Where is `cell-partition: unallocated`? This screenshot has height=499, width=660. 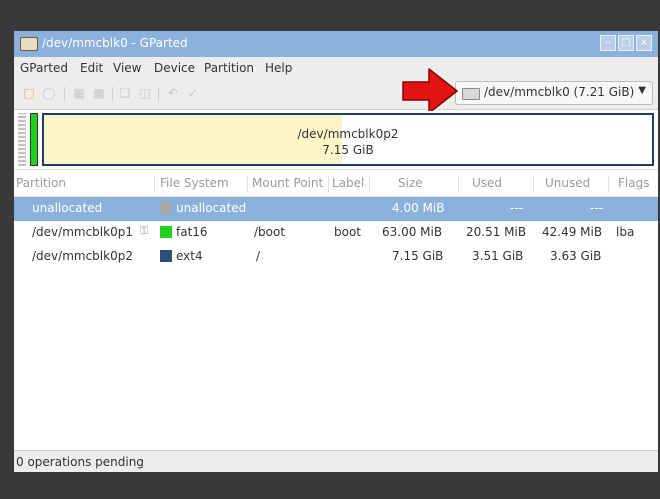
cell-partition: unallocated is located at coordinates (67, 208).